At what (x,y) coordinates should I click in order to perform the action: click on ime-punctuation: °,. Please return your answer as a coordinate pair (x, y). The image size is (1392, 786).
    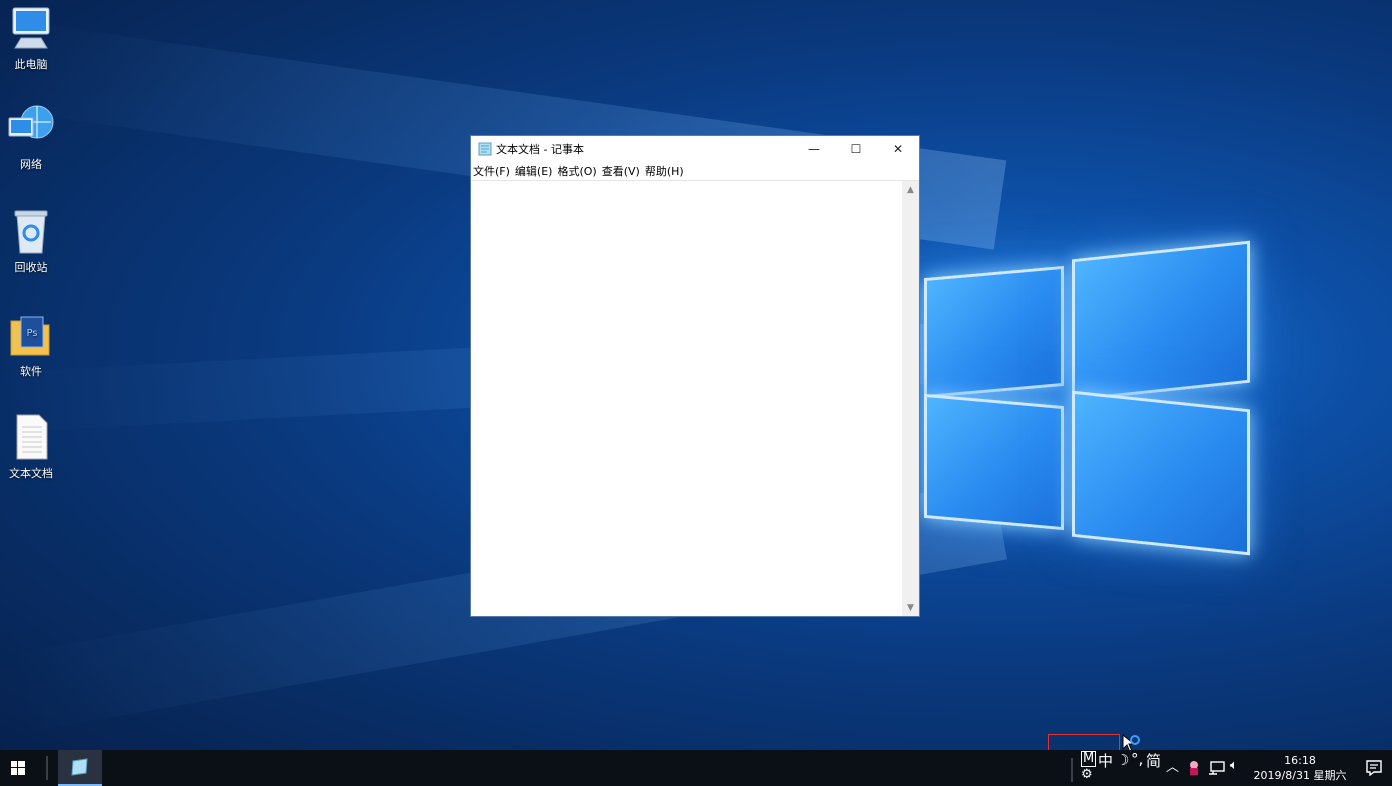
    Looking at the image, I should click on (1137, 759).